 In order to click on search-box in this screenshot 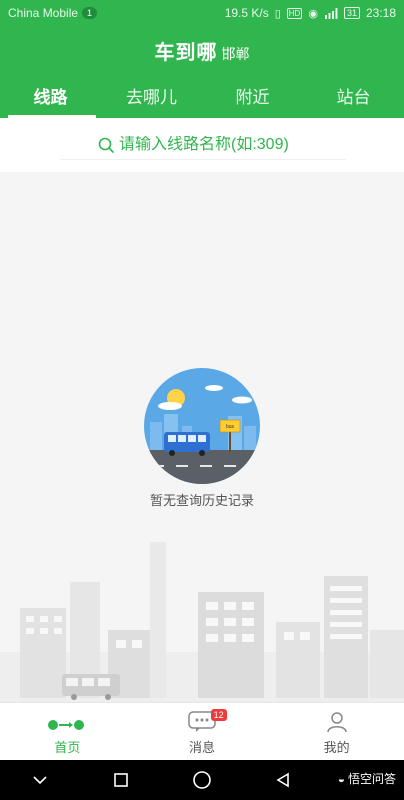, I will do `click(203, 145)`.